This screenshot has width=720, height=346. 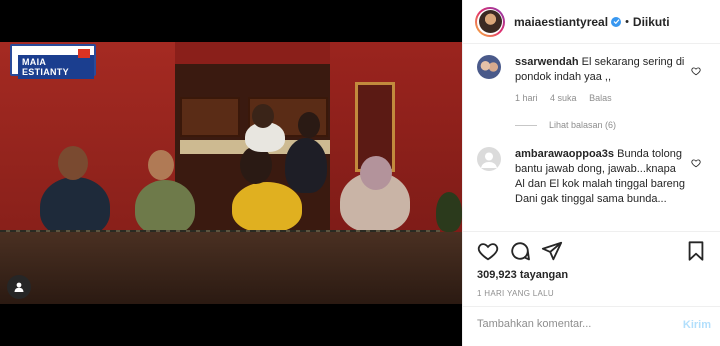 What do you see at coordinates (593, 252) in the screenshot?
I see `action-icons` at bounding box center [593, 252].